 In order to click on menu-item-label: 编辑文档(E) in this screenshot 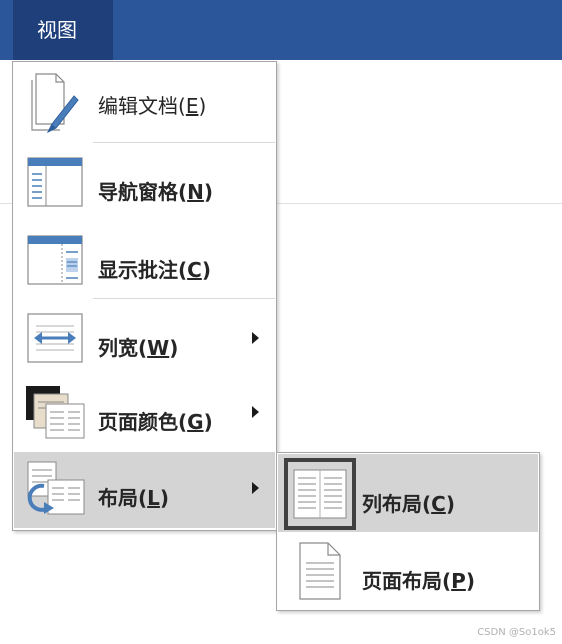, I will do `click(152, 106)`.